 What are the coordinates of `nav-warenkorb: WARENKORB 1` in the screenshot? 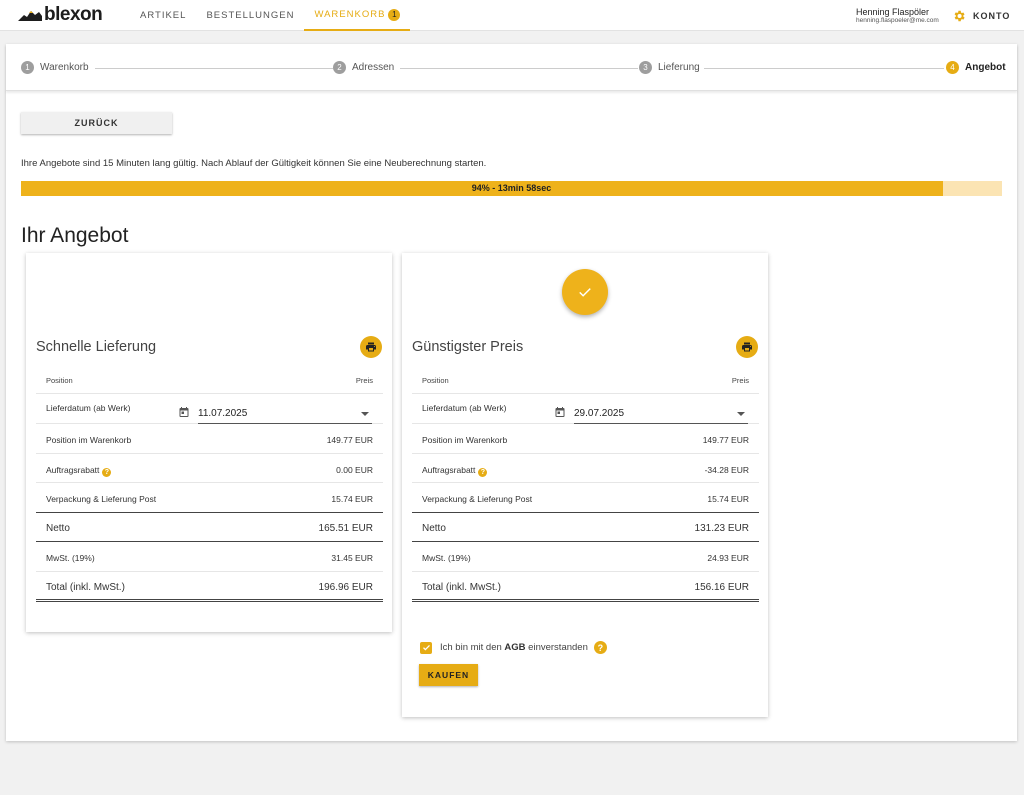 It's located at (357, 15).